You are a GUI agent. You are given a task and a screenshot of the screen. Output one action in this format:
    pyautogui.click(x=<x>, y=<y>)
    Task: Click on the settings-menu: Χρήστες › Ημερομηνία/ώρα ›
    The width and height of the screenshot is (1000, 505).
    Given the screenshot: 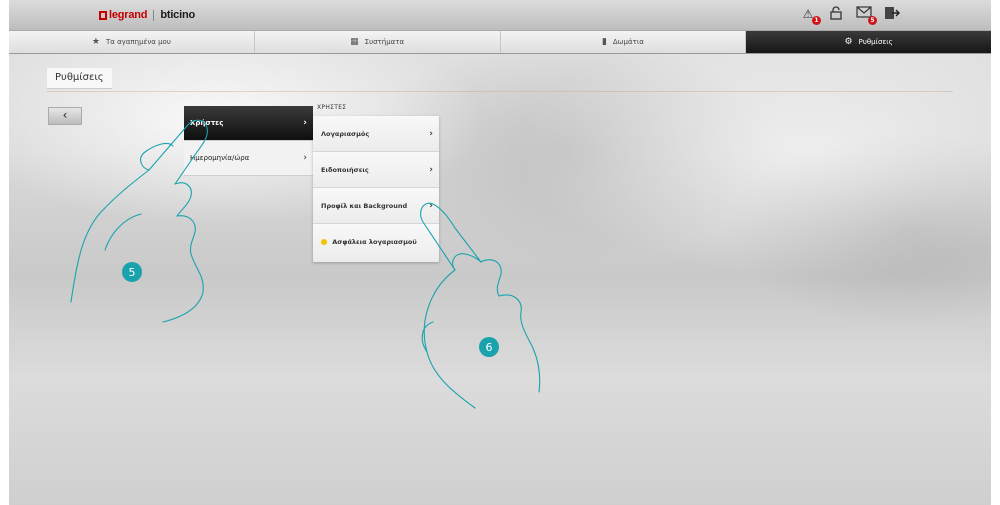 What is the action you would take?
    pyautogui.click(x=248, y=141)
    